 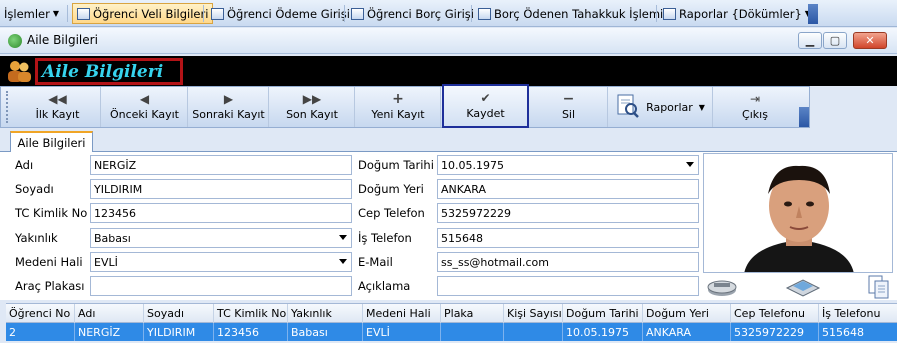 I want to click on exit-door-icon: ⇥, so click(x=755, y=99).